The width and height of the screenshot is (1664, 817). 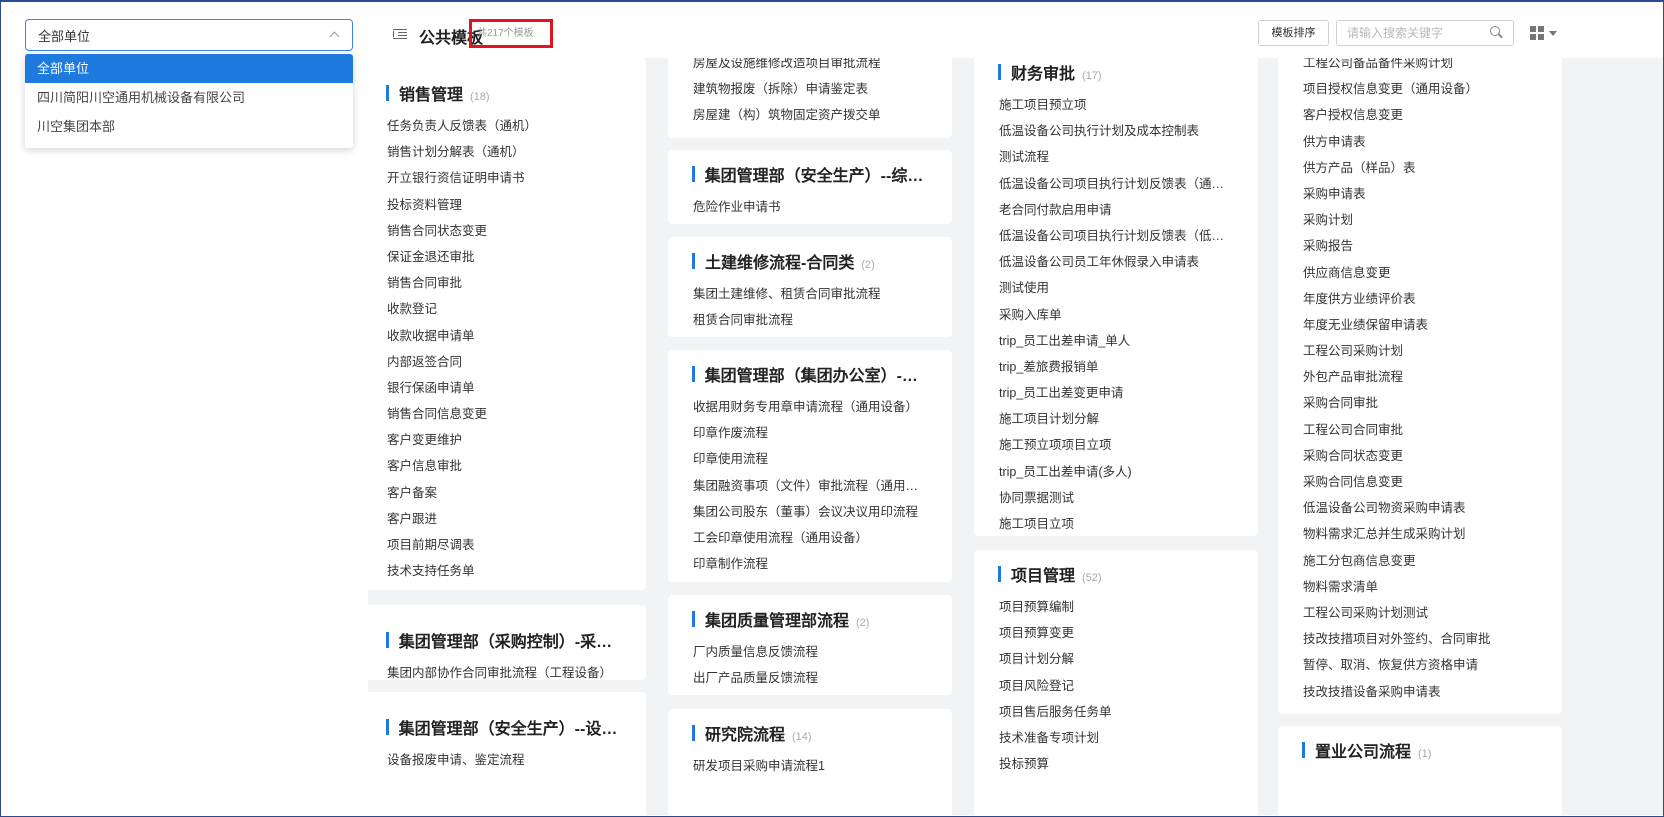 I want to click on template-item: 厂内质量信息反馈流程, so click(x=810, y=652).